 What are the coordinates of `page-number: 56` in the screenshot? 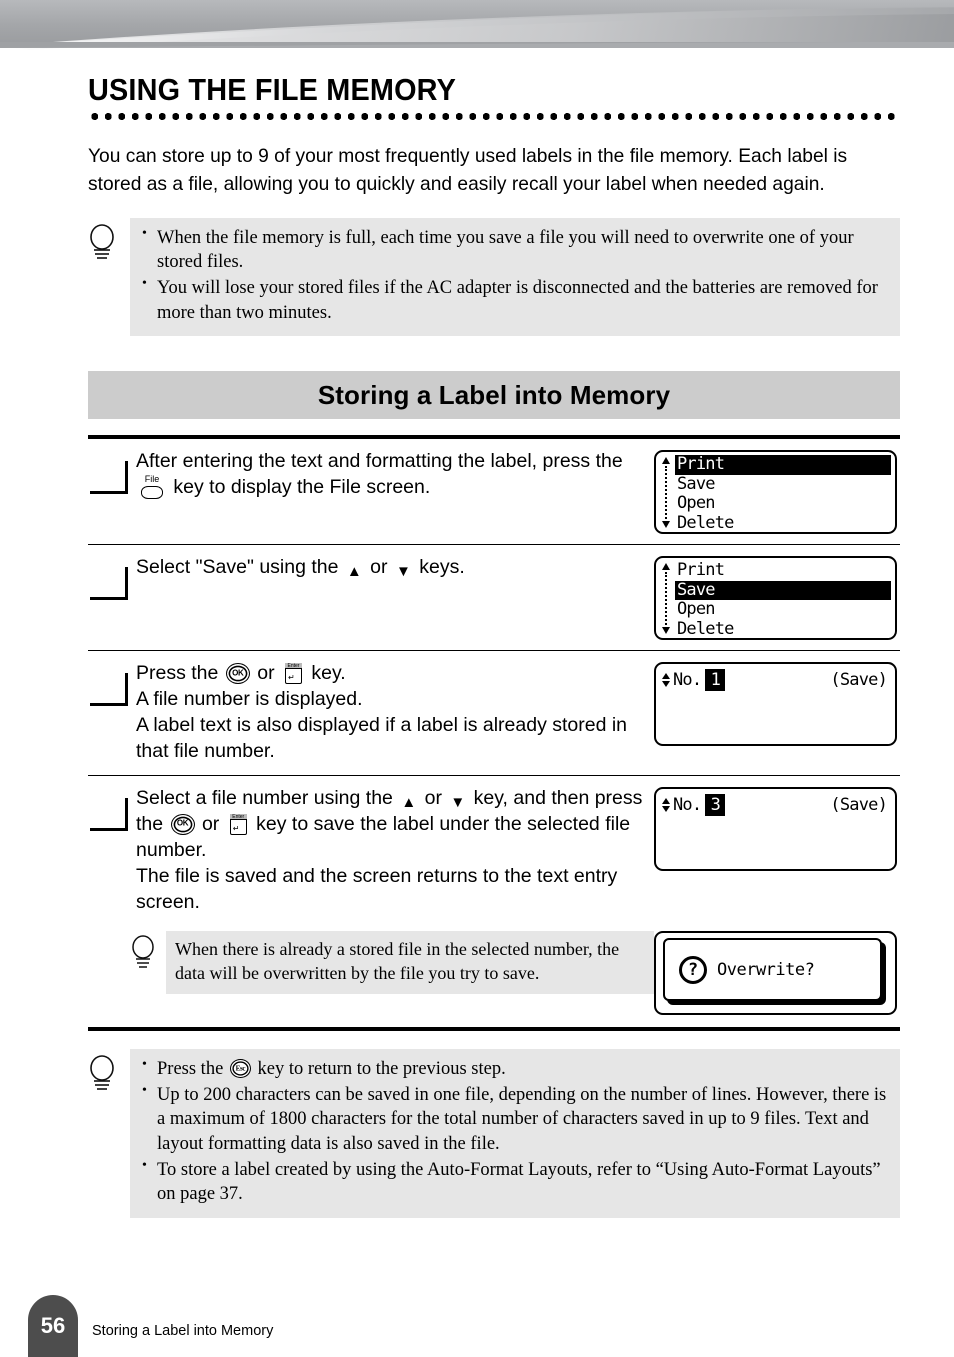 It's located at (53, 1325).